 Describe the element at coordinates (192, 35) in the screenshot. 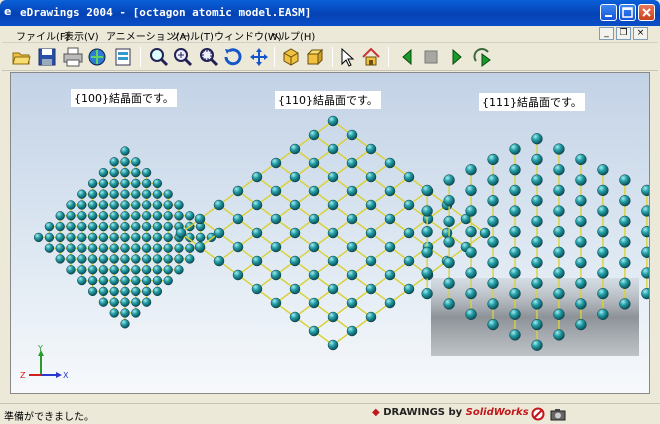

I see `menu-tools: ツール(T)` at that location.